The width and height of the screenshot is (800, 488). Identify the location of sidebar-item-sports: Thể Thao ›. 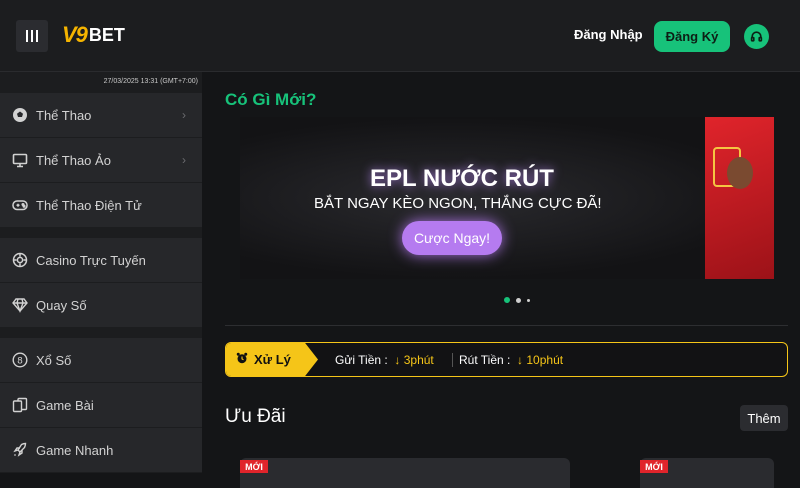
(101, 115).